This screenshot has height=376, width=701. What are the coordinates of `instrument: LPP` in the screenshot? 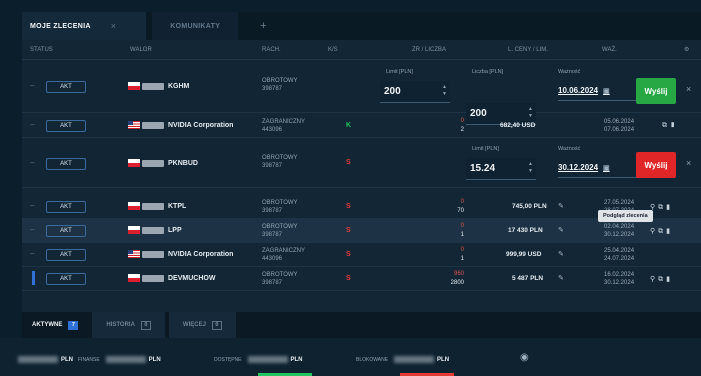 It's located at (155, 230).